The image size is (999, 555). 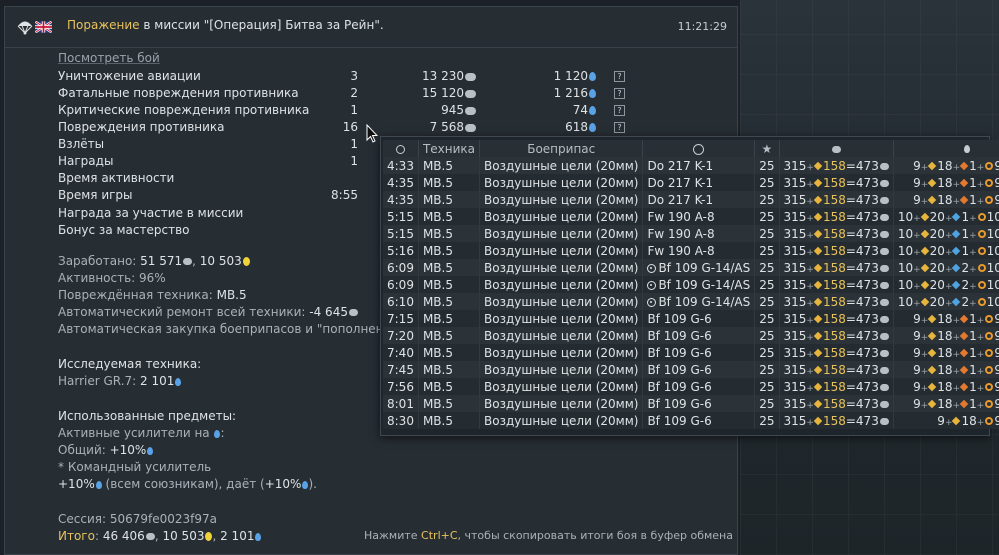 I want to click on row-rp: 10+20+2+10=42, so click(x=946, y=267).